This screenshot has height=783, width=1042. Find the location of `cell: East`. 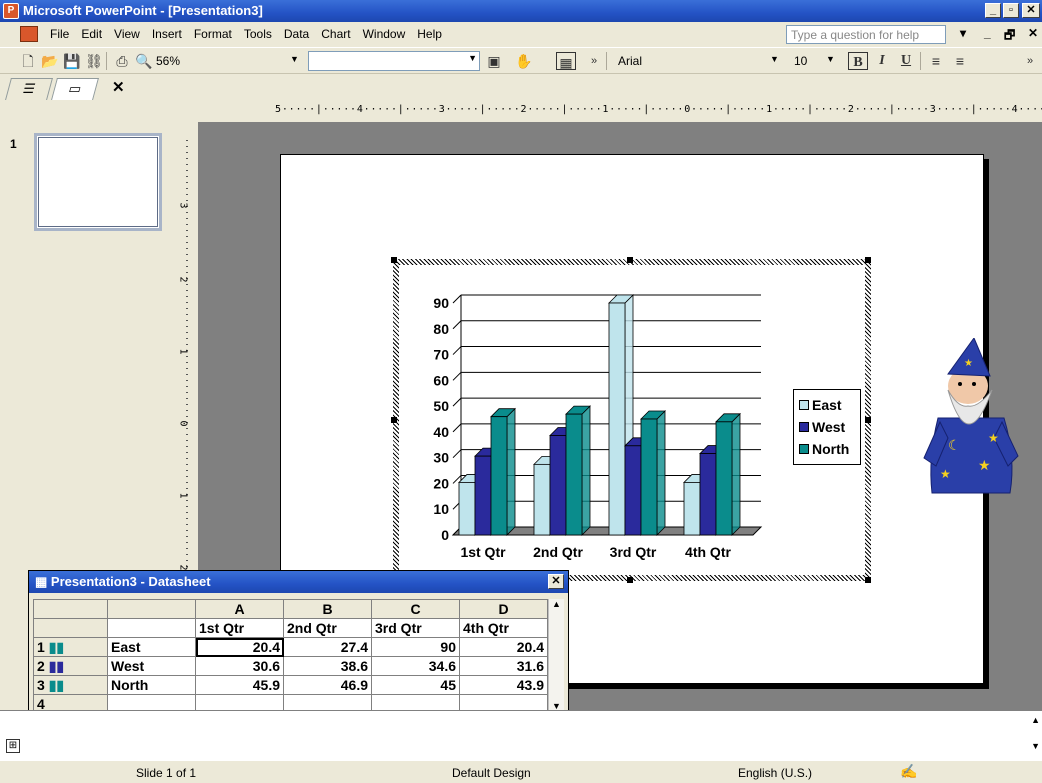

cell: East is located at coordinates (151, 647).